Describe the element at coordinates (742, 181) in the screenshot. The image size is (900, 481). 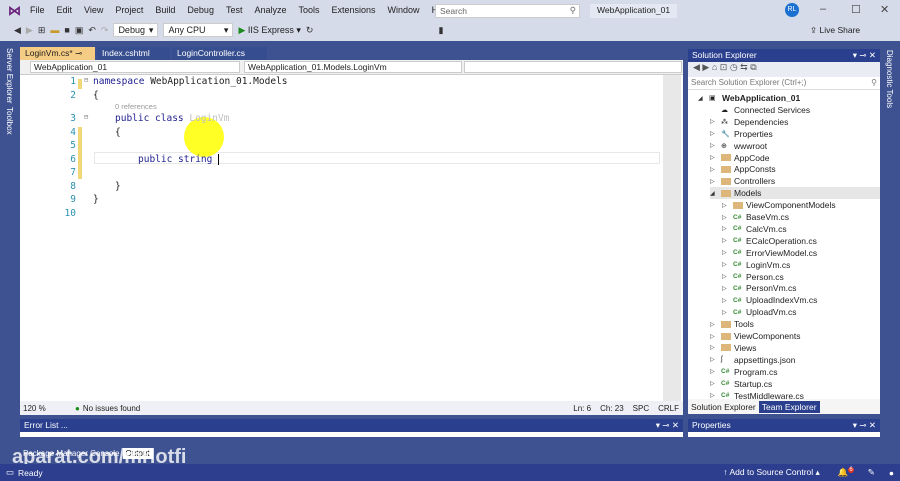
I see `tree-item: ▷ Controllers` at that location.